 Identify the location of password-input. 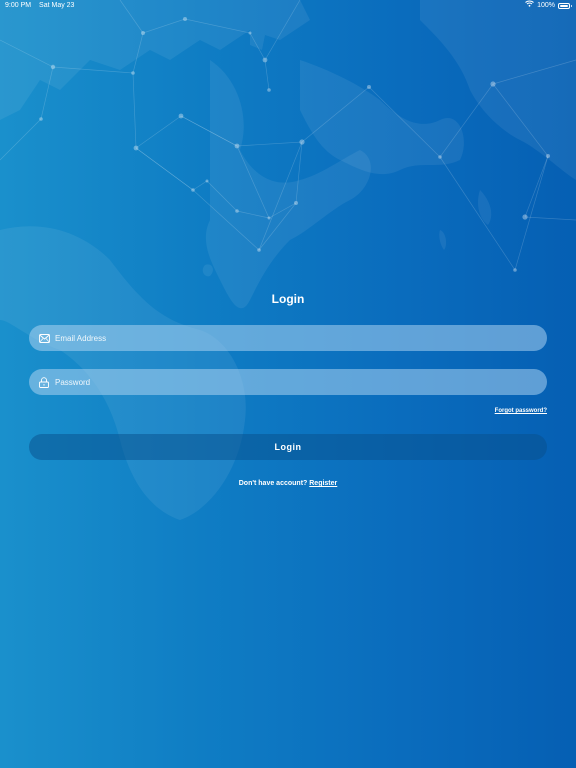
(301, 382).